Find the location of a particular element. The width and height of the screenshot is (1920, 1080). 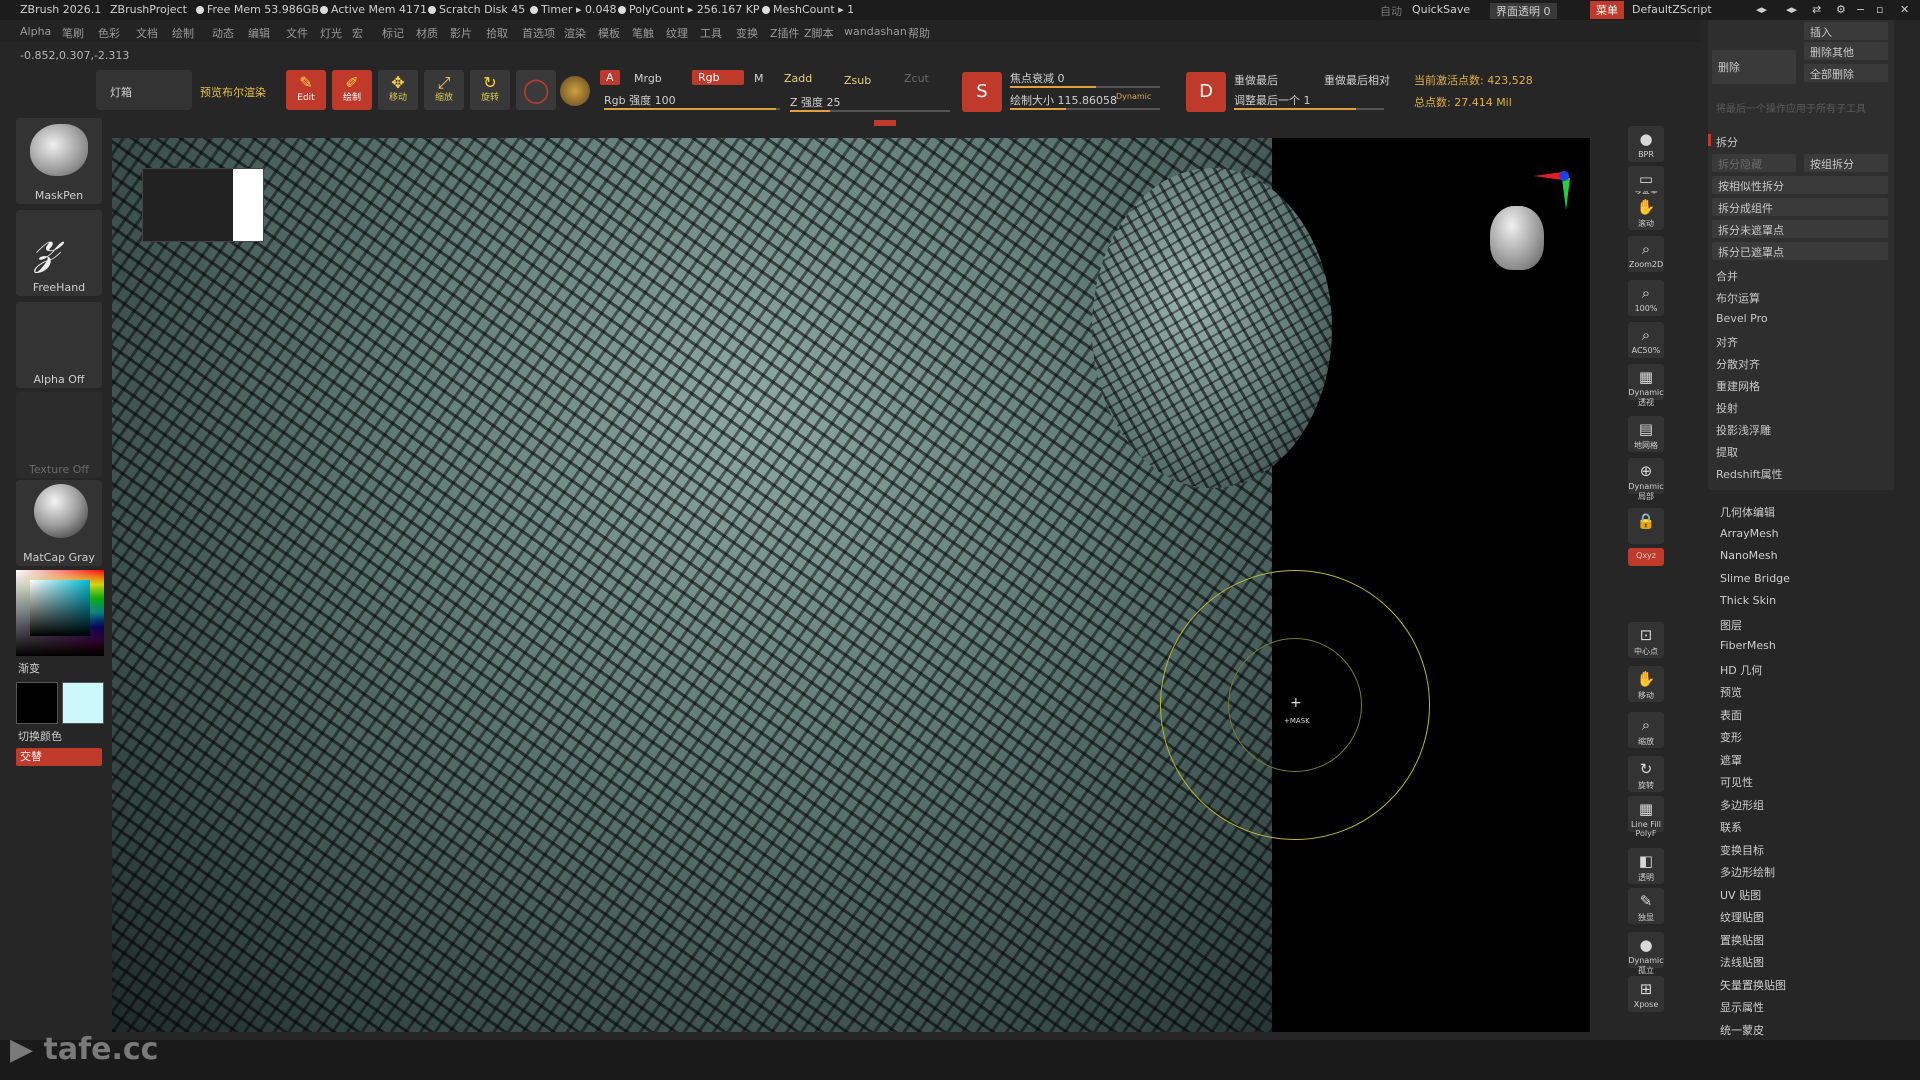

delete-others-button: 删除其他 is located at coordinates (1846, 51).